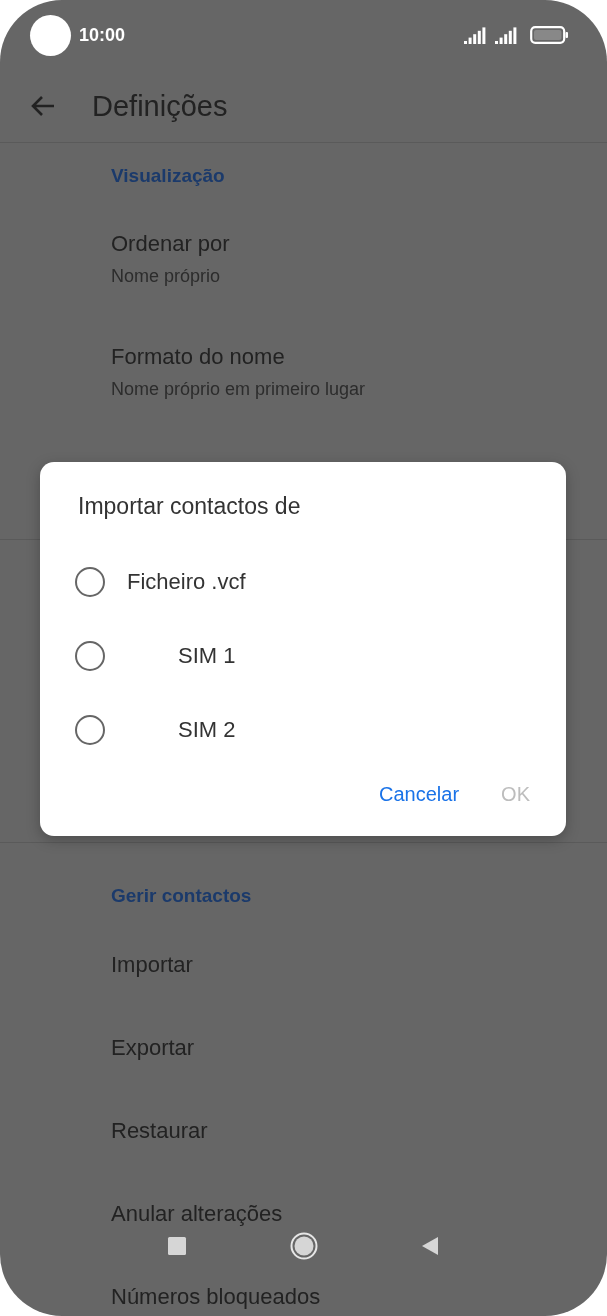 This screenshot has height=1316, width=607. Describe the element at coordinates (207, 730) in the screenshot. I see `option-label: SIM 2` at that location.